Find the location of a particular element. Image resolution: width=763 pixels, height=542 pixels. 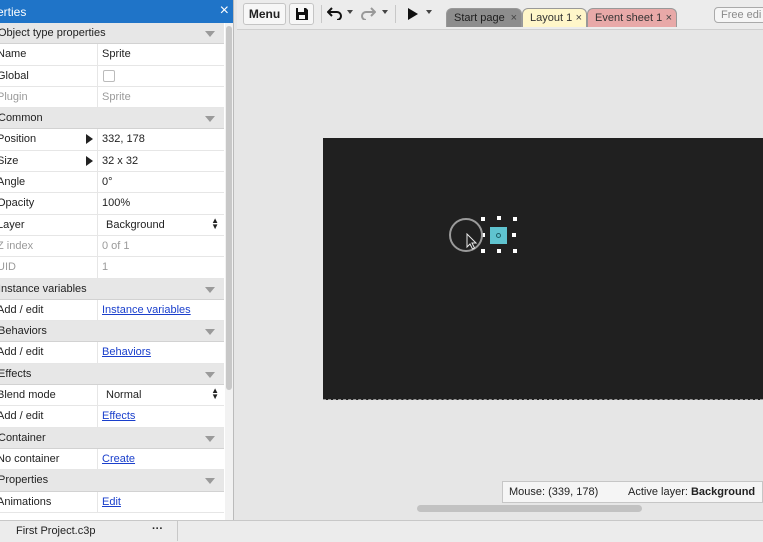

property-row-position: Position 332, 178 is located at coordinates (112, 140).